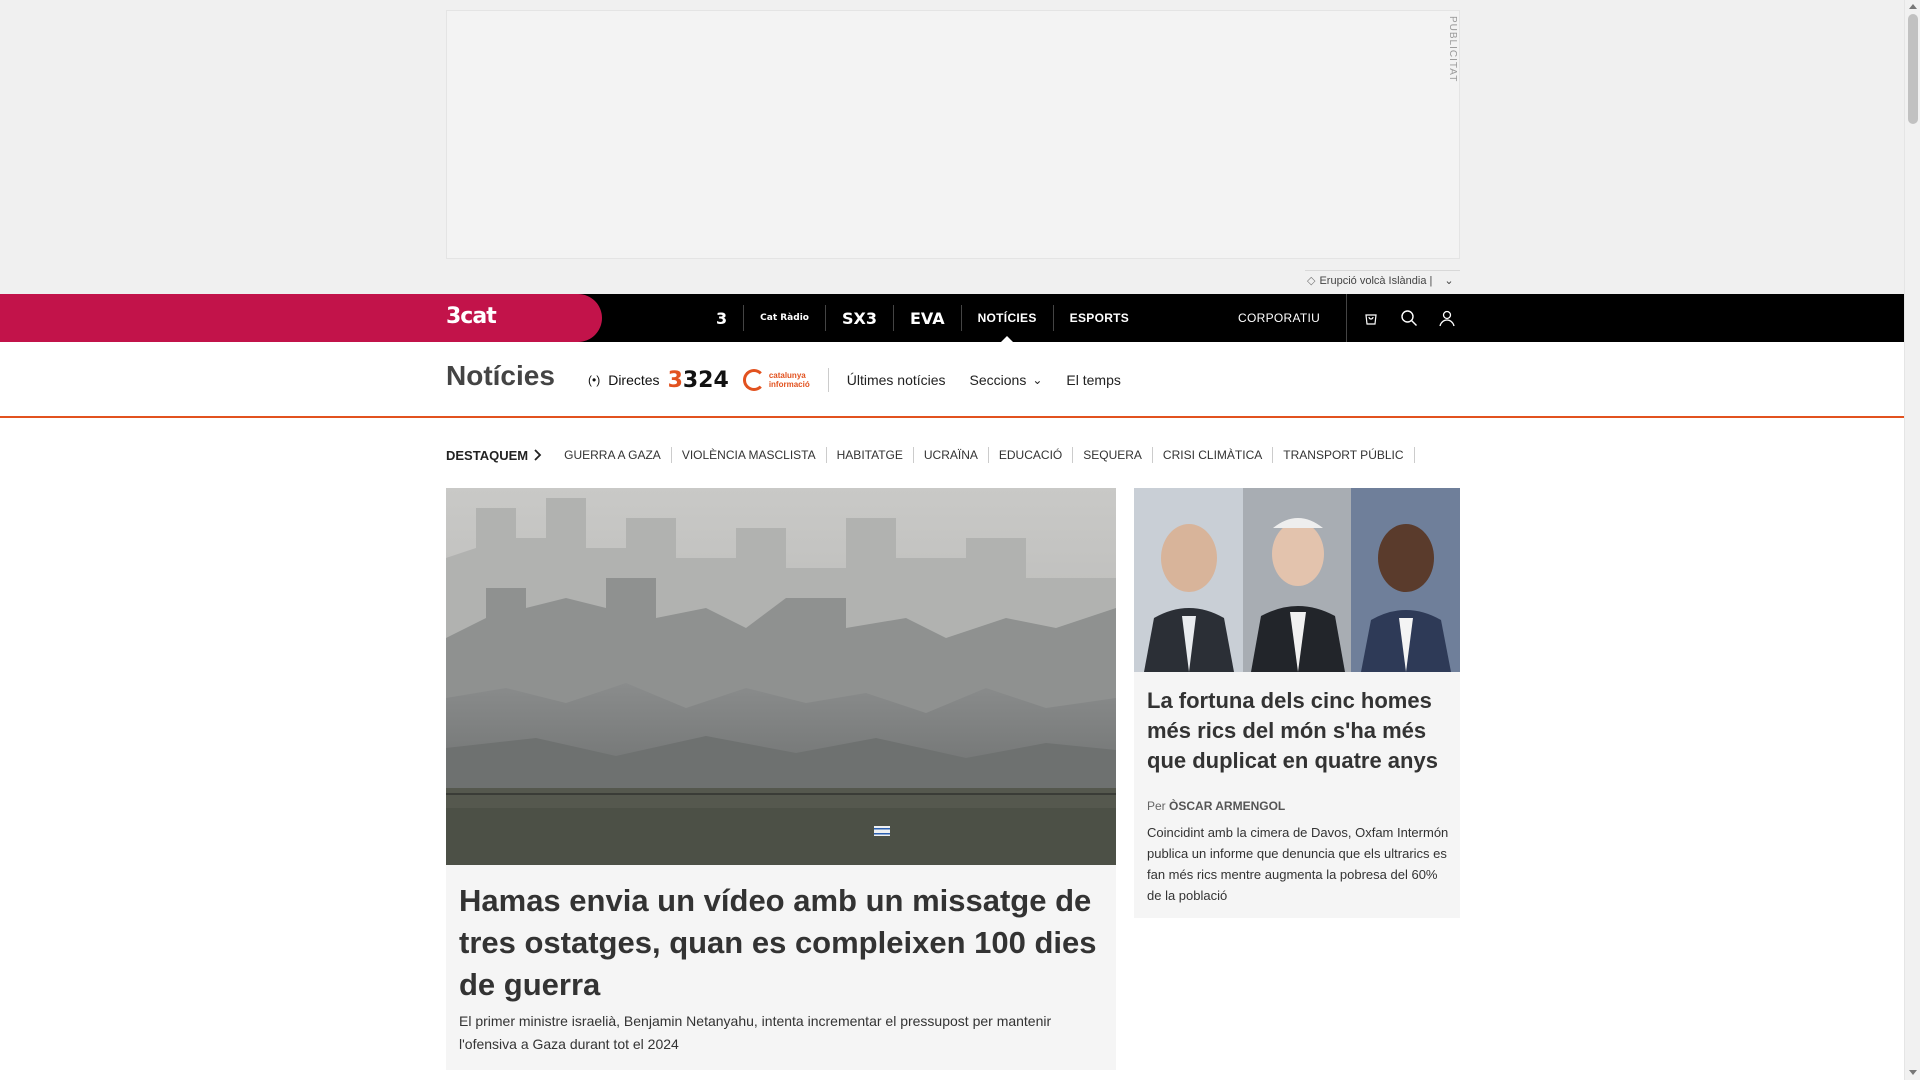 Image resolution: width=1920 pixels, height=1080 pixels. What do you see at coordinates (1297, 580) in the screenshot?
I see `side-story-image` at bounding box center [1297, 580].